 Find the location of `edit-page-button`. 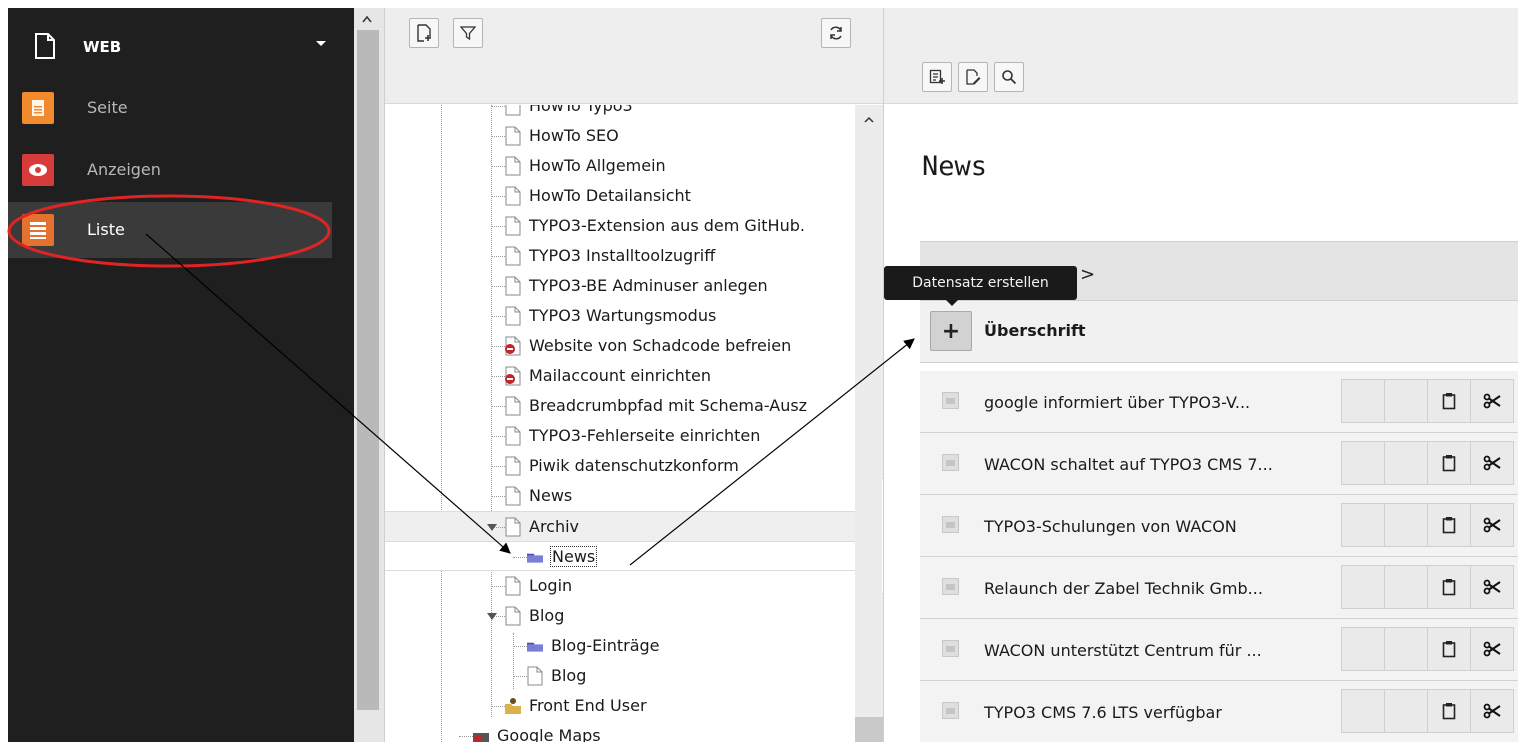

edit-page-button is located at coordinates (973, 77).